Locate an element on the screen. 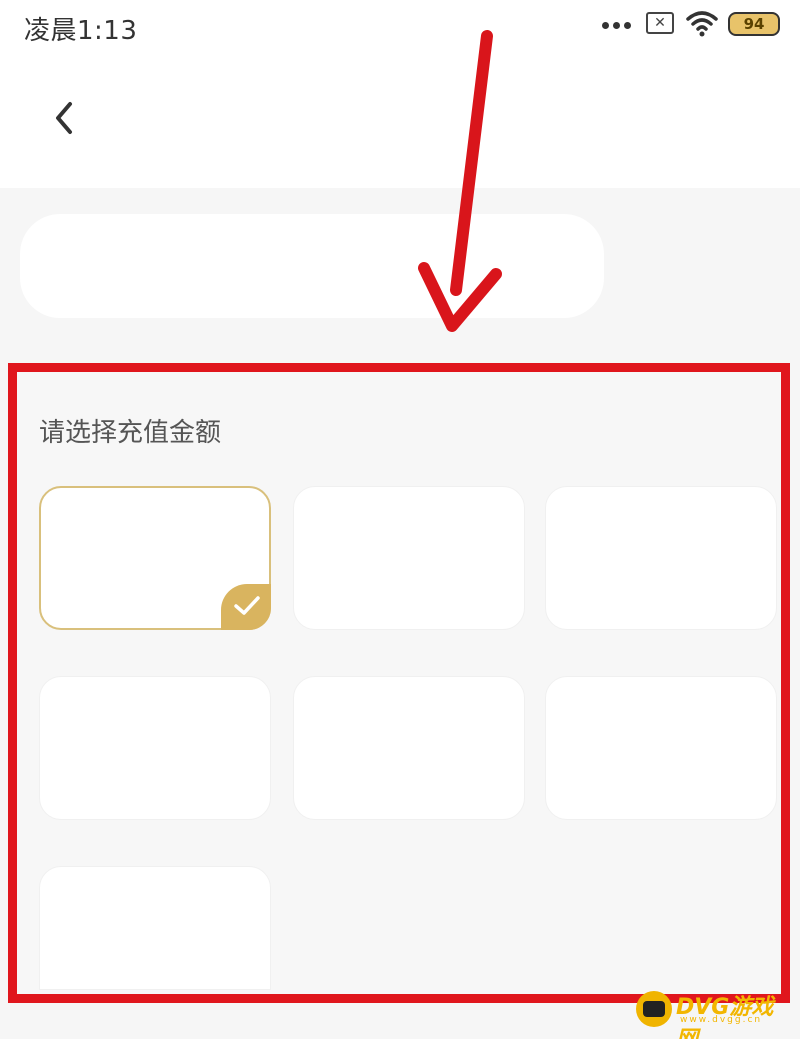 The height and width of the screenshot is (1039, 800). checkmark-icon is located at coordinates (247, 605).